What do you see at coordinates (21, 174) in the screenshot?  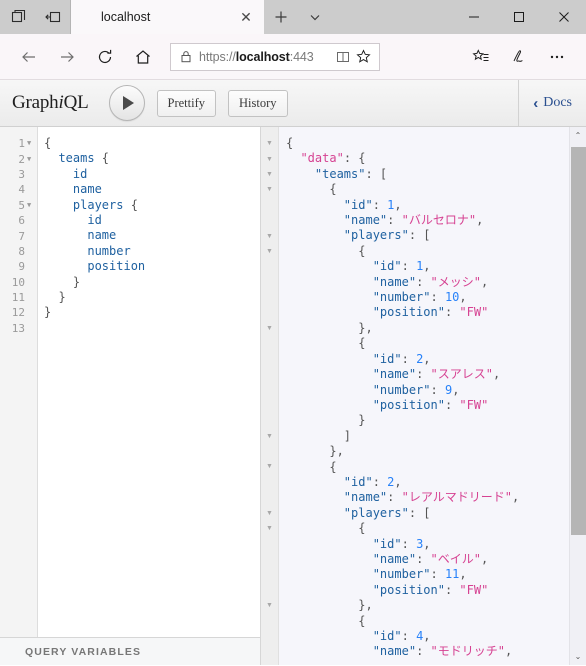 I see `line-number-label: 3` at bounding box center [21, 174].